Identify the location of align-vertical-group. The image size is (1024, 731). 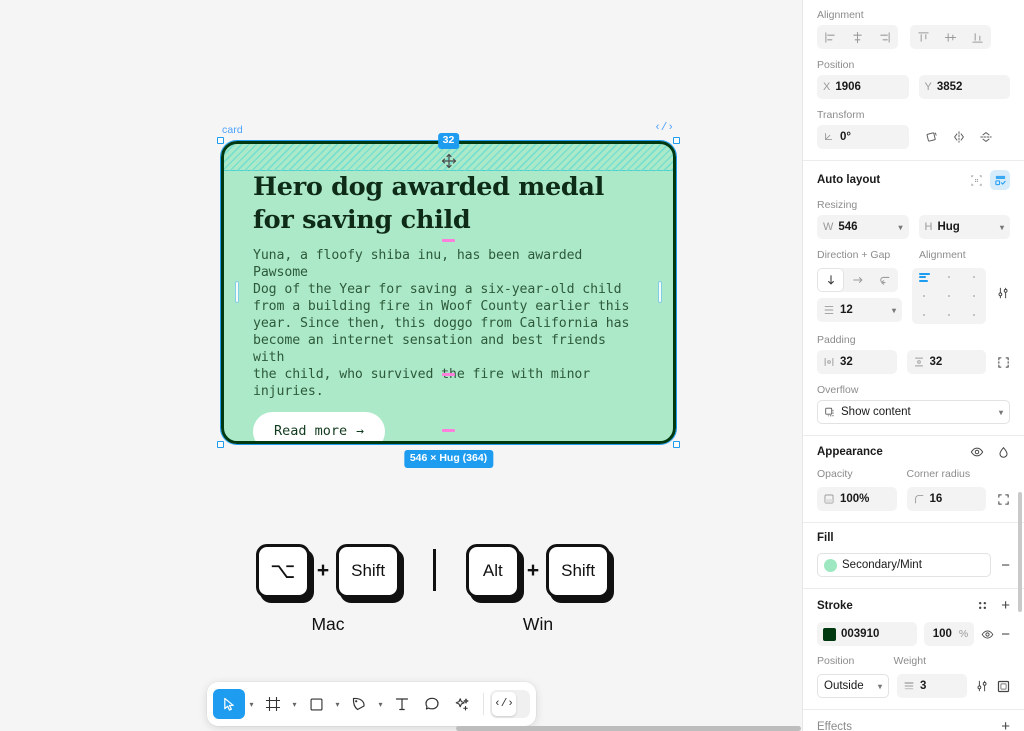
(950, 37).